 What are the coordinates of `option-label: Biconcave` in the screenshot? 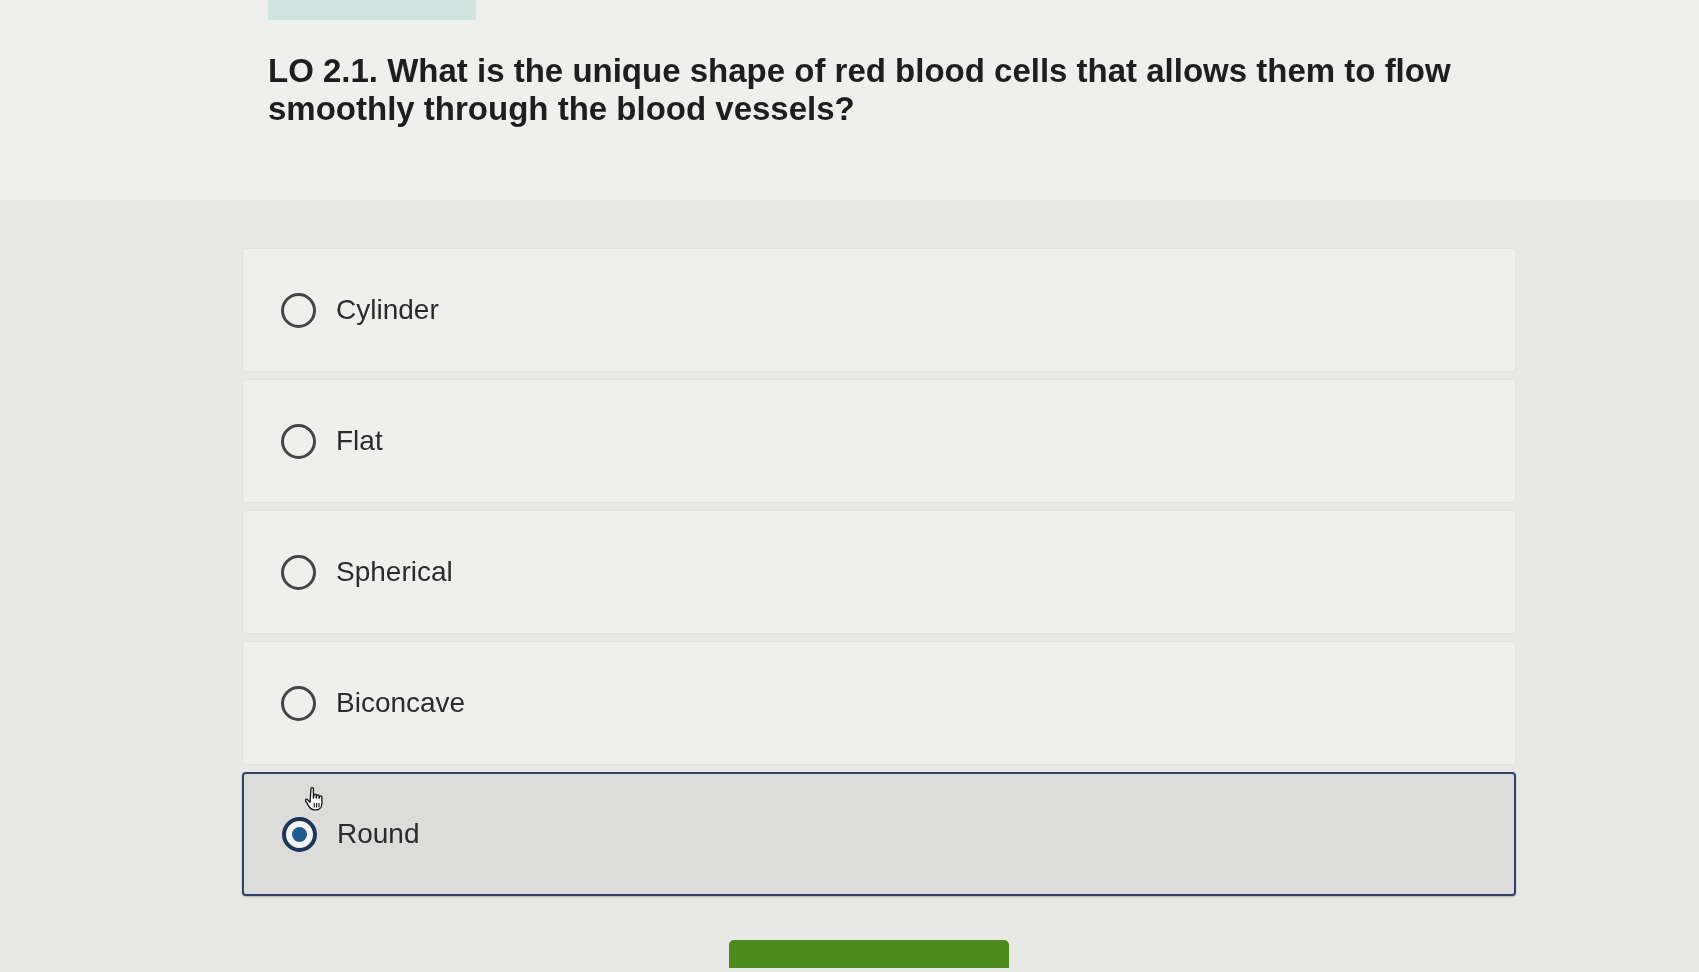 It's located at (401, 703).